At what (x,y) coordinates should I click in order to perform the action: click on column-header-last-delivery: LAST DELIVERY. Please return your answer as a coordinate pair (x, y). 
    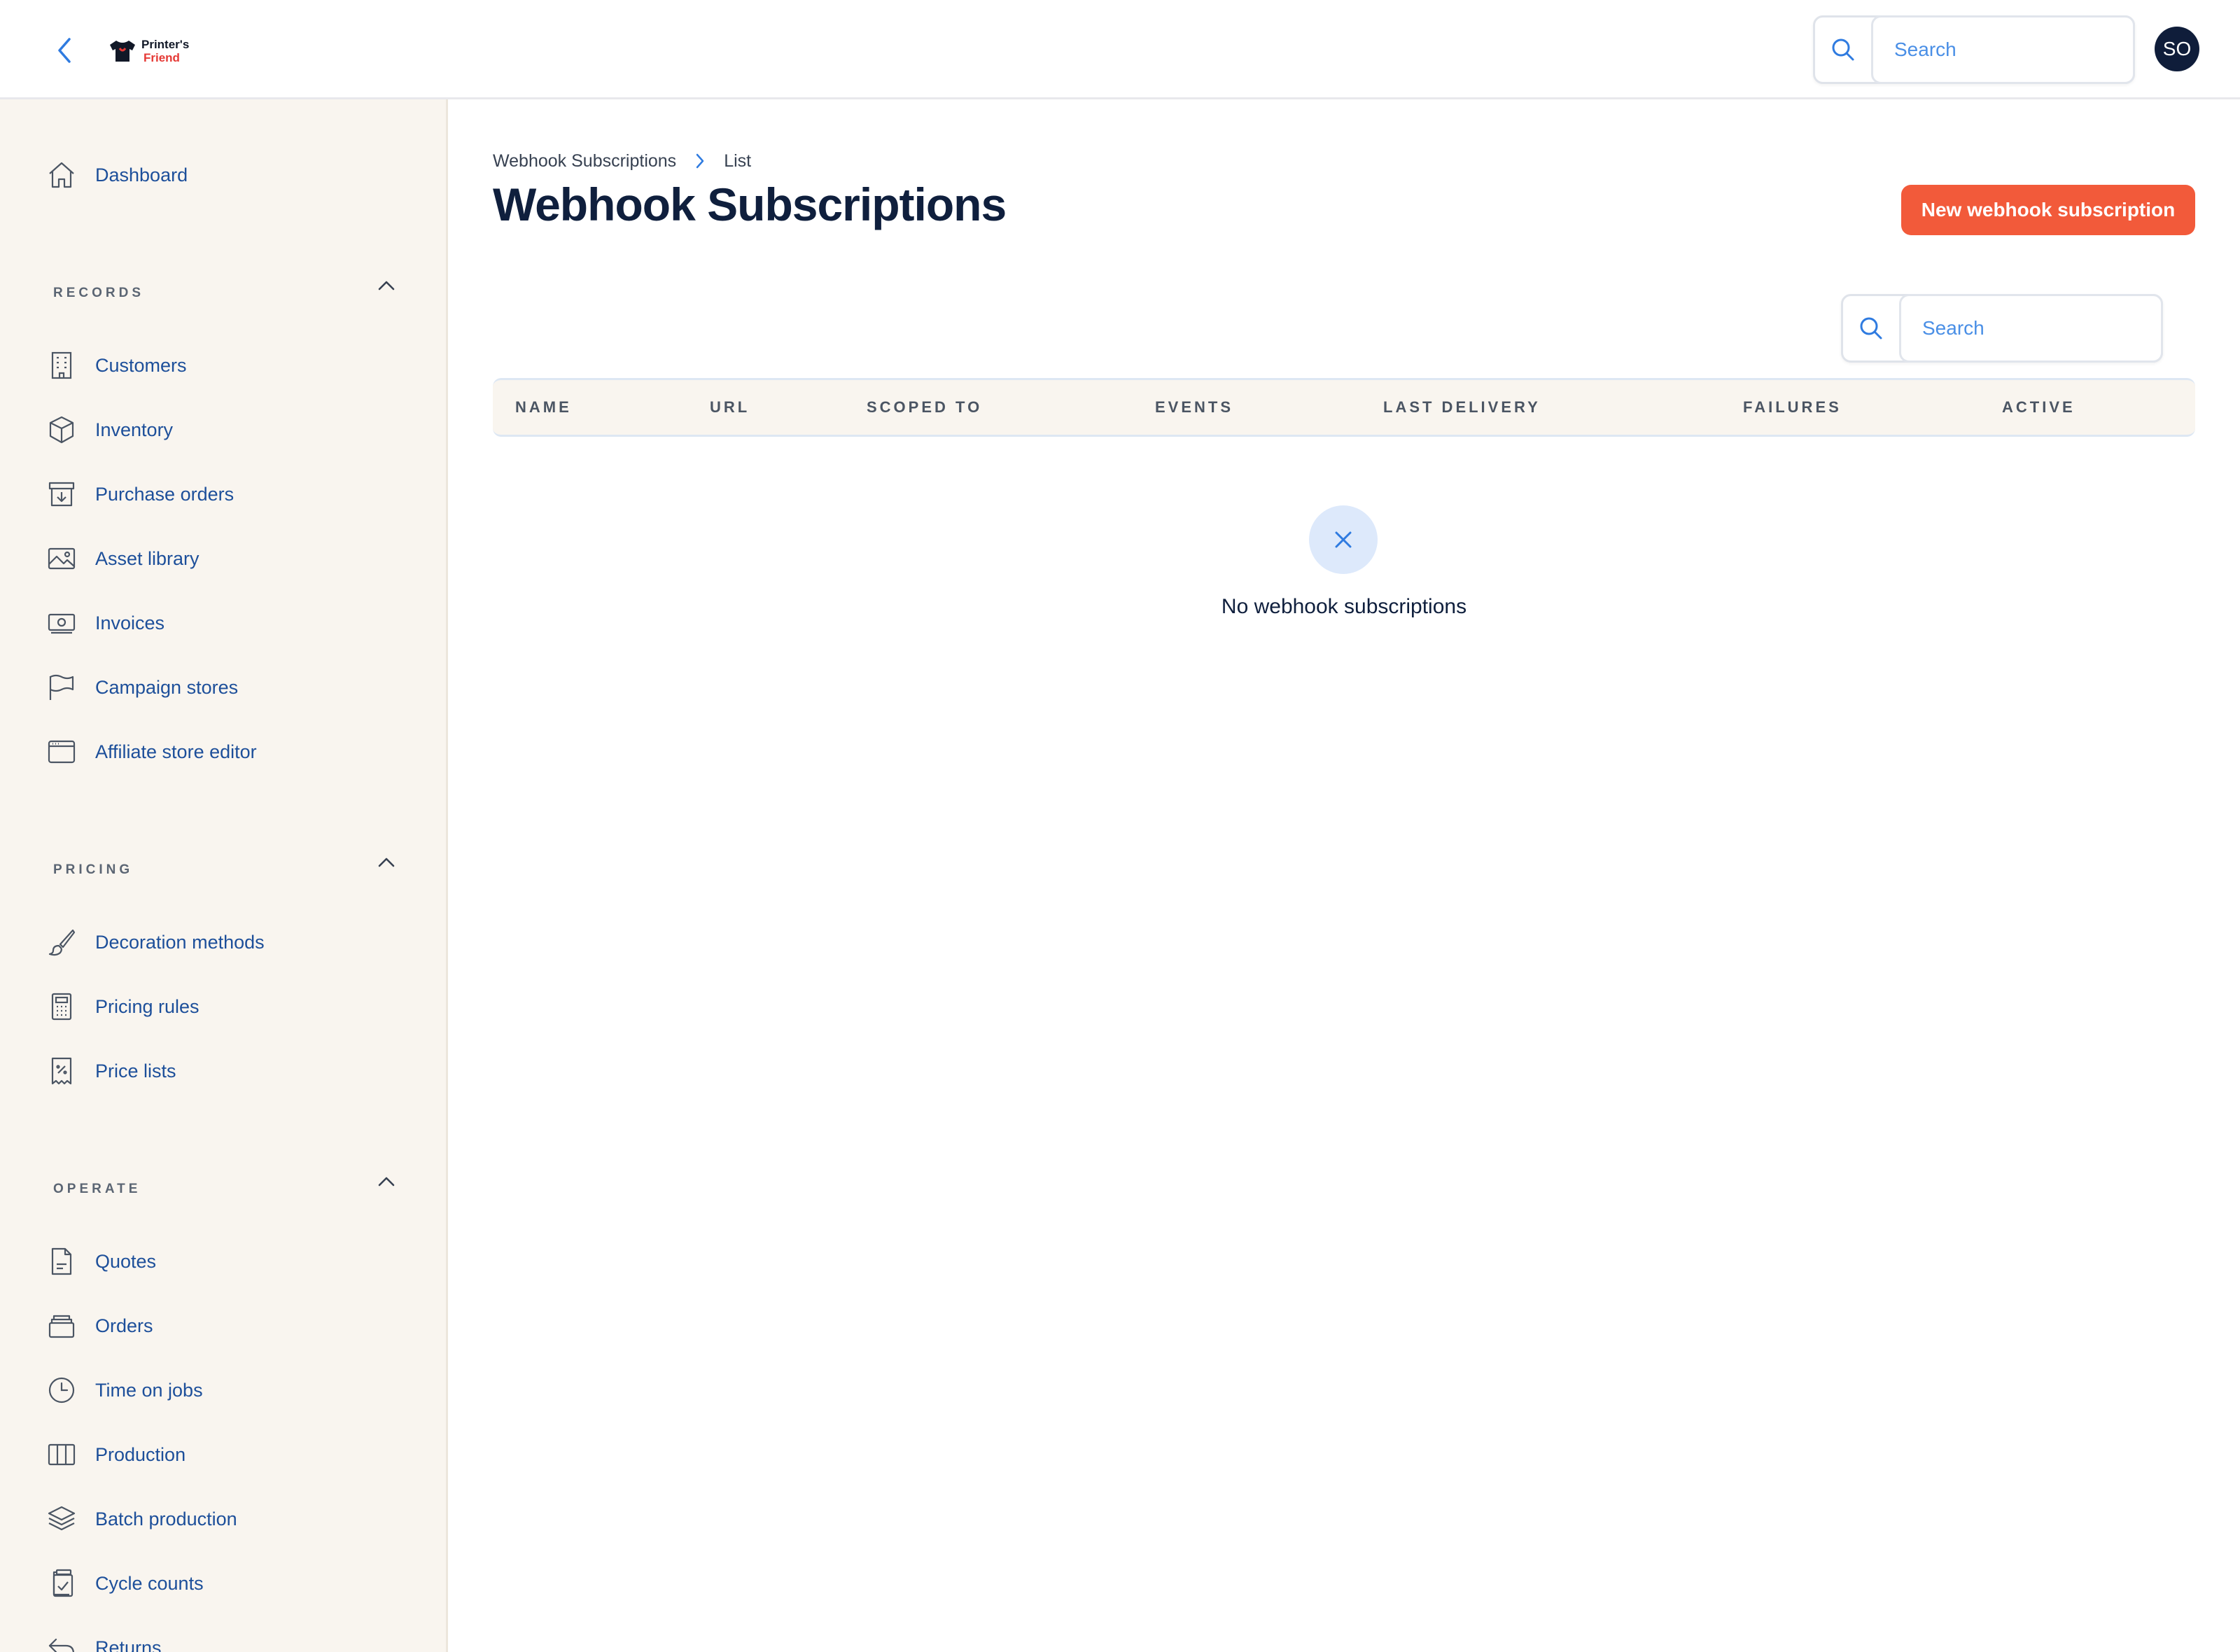
    Looking at the image, I should click on (1462, 407).